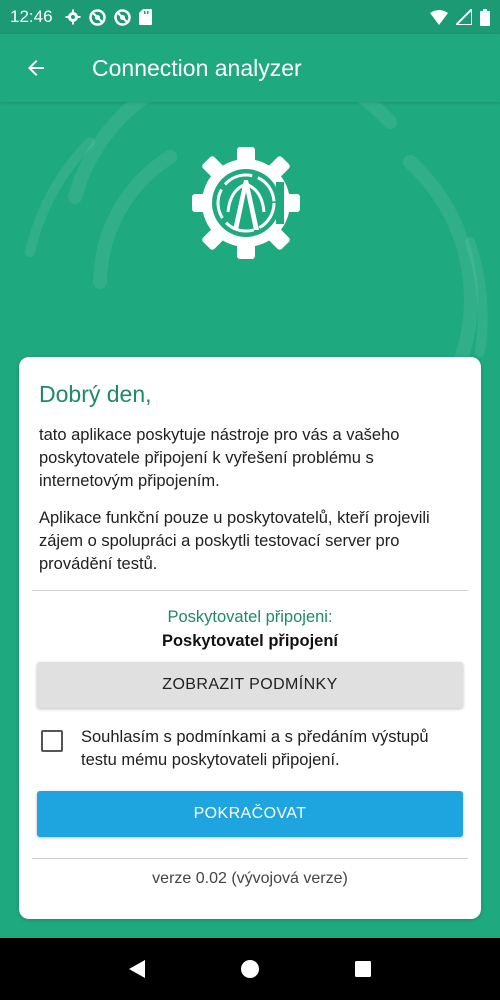 The width and height of the screenshot is (500, 1000). I want to click on gear-icon, so click(73, 17).